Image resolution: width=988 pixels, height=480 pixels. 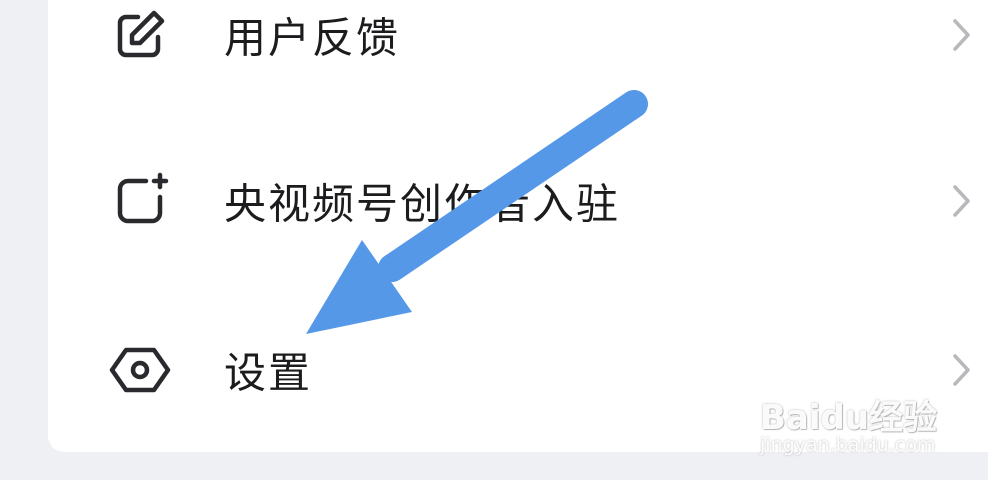 What do you see at coordinates (312, 38) in the screenshot?
I see `menu-item-label: 用户反馈` at bounding box center [312, 38].